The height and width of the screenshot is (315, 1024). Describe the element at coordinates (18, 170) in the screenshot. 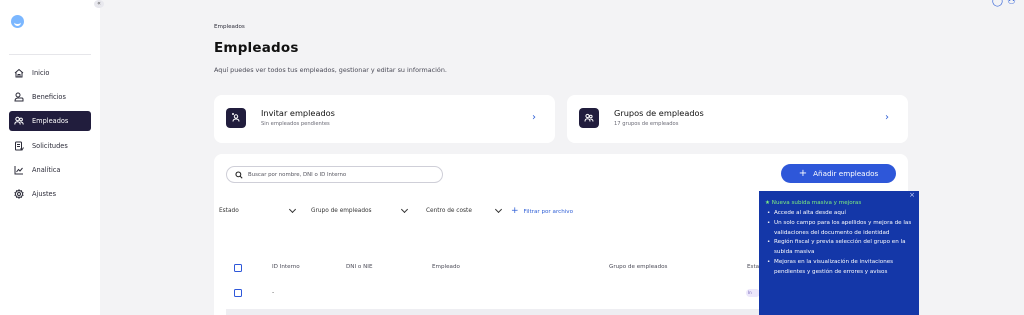

I see `analytics-icon` at that location.